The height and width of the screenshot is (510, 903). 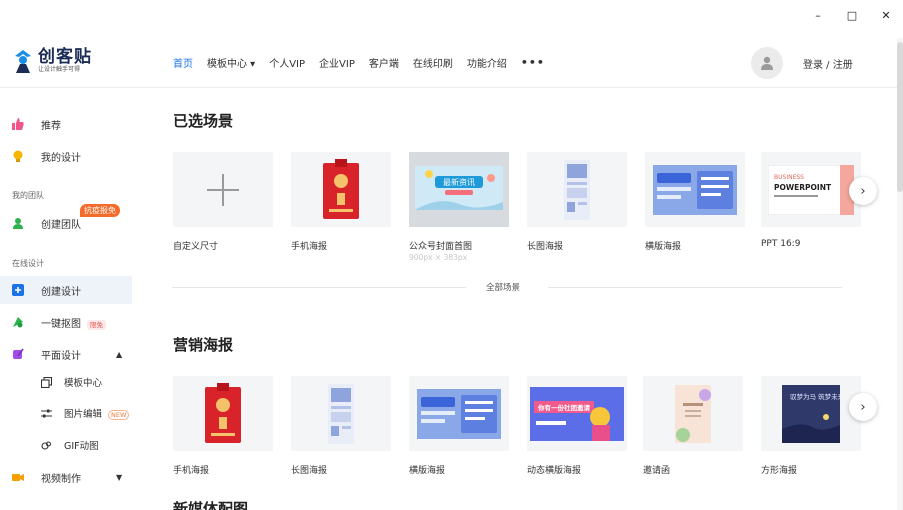 I want to click on logo-name: 创客贴, so click(x=65, y=57).